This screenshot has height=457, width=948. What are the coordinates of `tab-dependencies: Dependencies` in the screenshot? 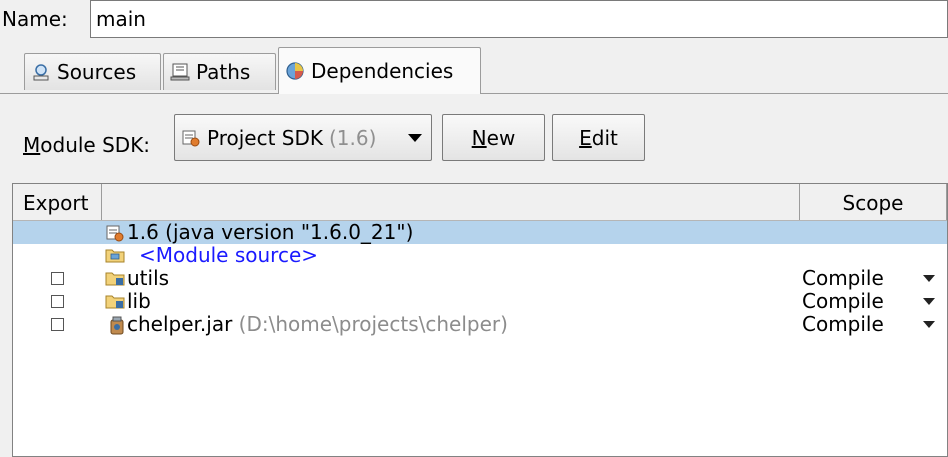 It's located at (379, 70).